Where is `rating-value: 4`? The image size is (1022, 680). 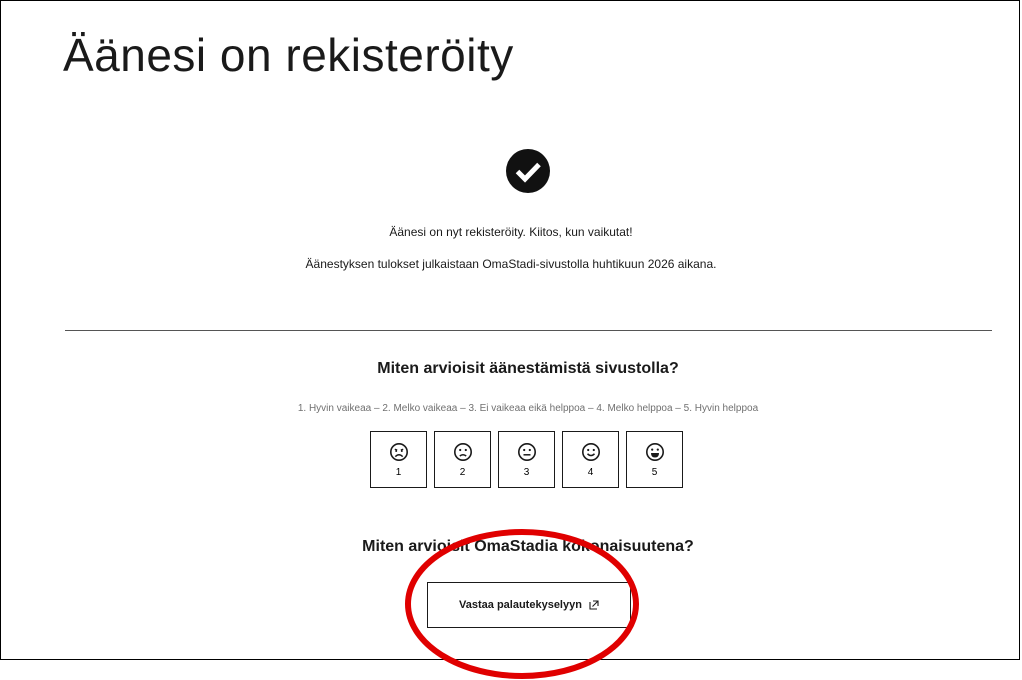 rating-value: 4 is located at coordinates (590, 472).